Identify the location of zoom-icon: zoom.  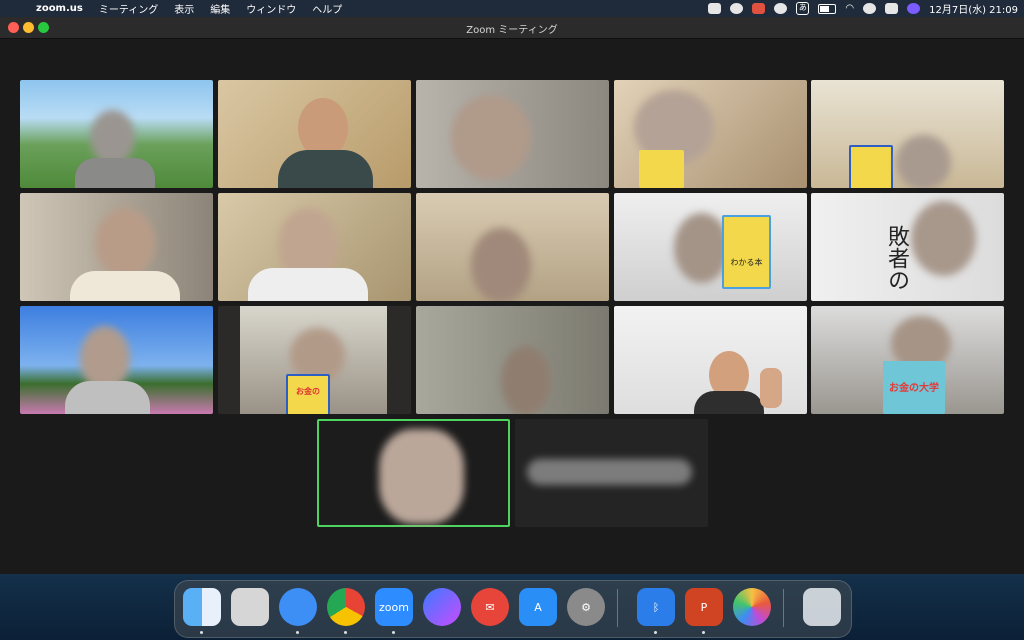
(394, 607).